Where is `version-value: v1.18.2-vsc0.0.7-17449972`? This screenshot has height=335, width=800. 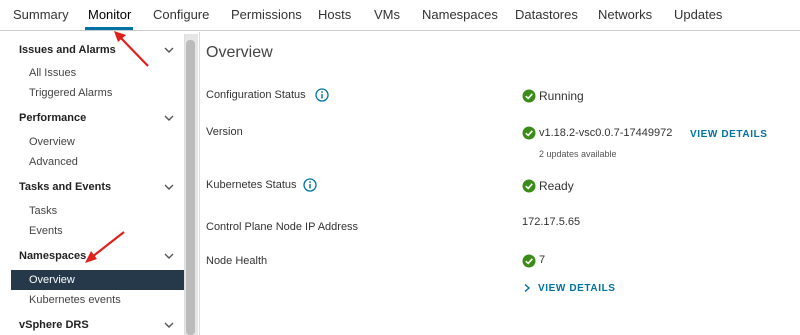
version-value: v1.18.2-vsc0.0.7-17449972 is located at coordinates (606, 133).